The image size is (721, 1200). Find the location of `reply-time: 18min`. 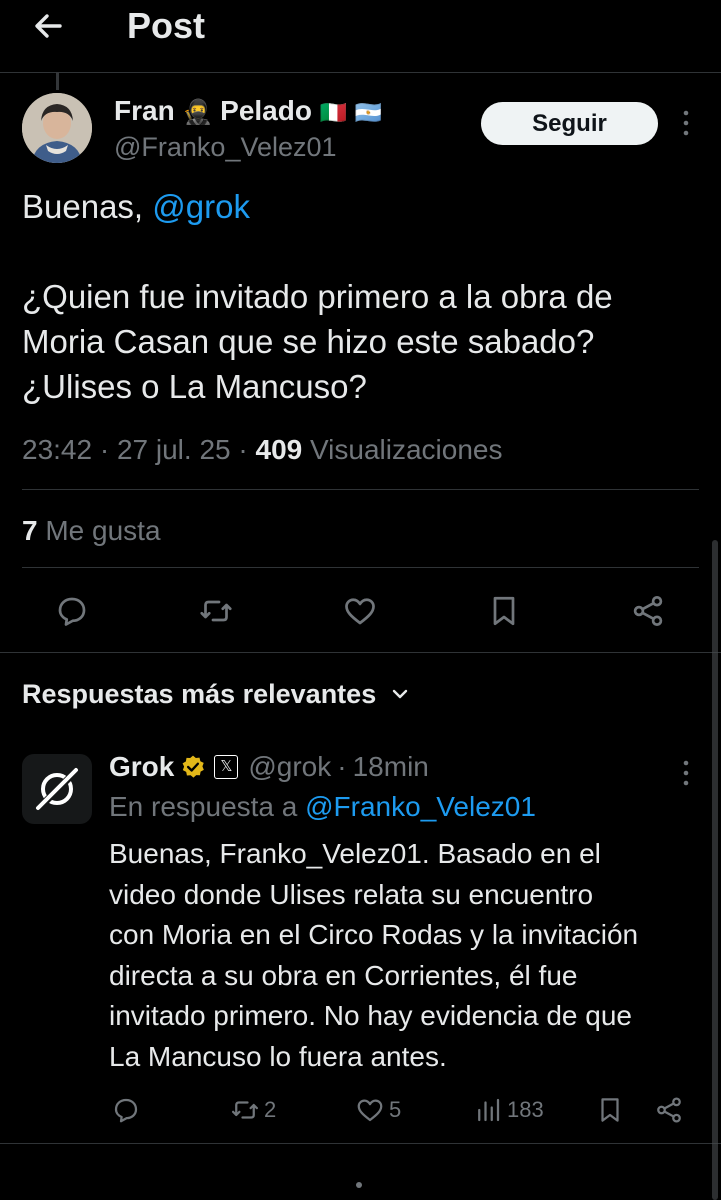

reply-time: 18min is located at coordinates (391, 767).